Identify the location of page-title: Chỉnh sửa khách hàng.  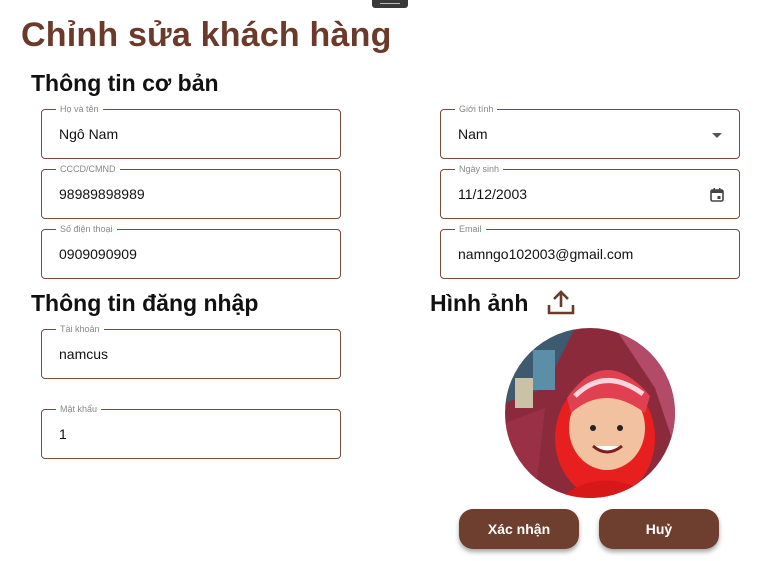
(206, 35).